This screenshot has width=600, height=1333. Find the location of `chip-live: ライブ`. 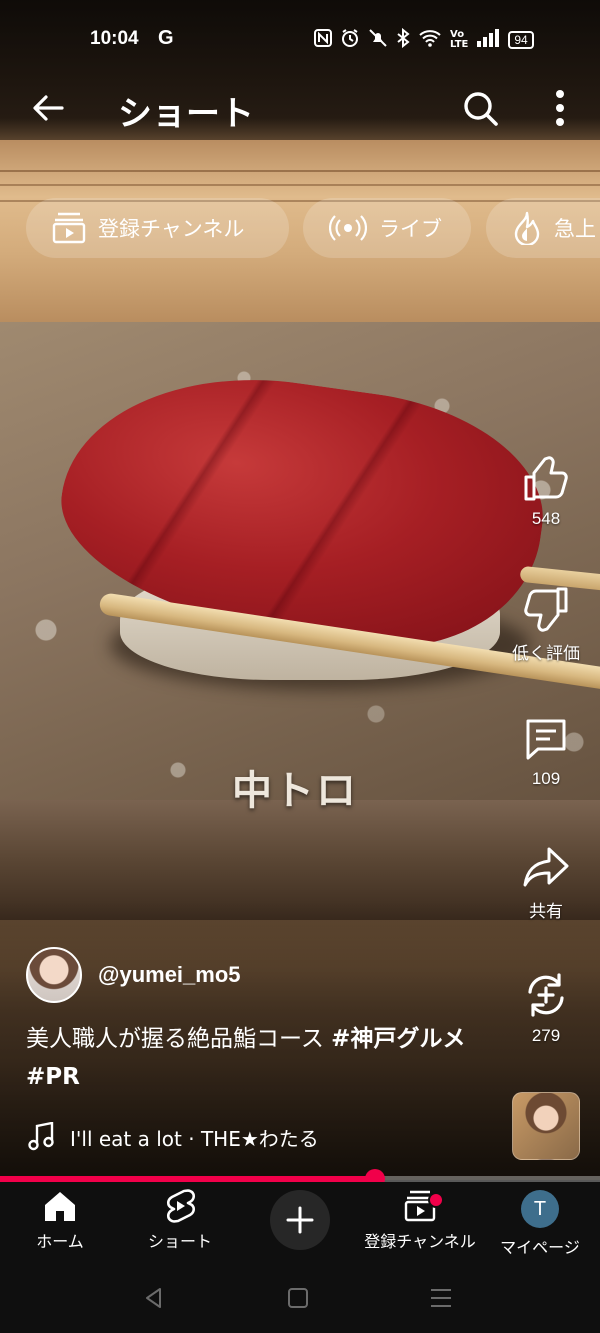

chip-live: ライブ is located at coordinates (387, 228).